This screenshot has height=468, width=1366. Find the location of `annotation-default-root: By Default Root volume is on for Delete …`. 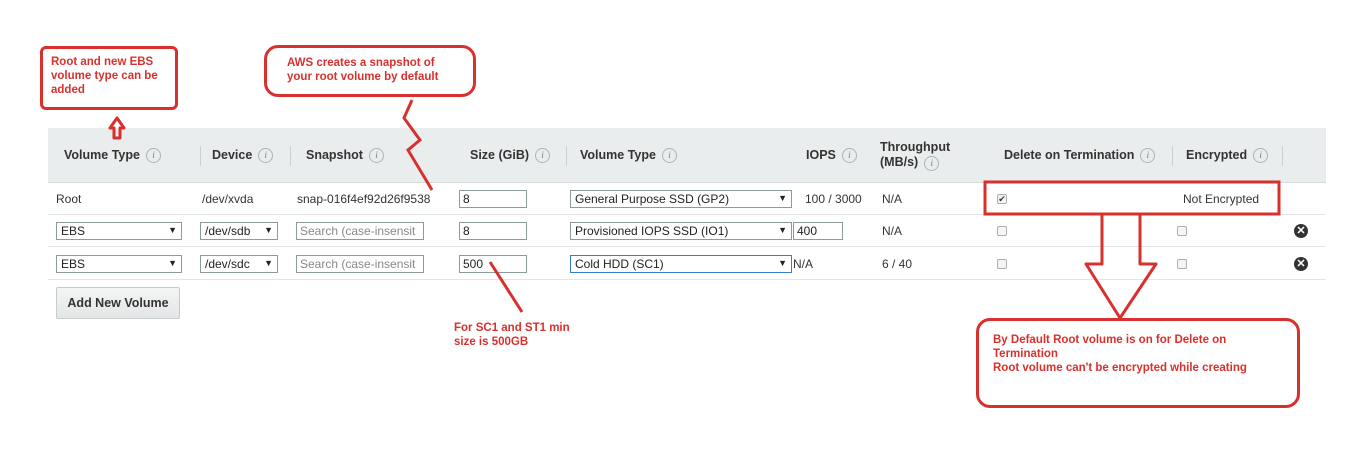

annotation-default-root: By Default Root volume is on for Delete … is located at coordinates (1138, 363).